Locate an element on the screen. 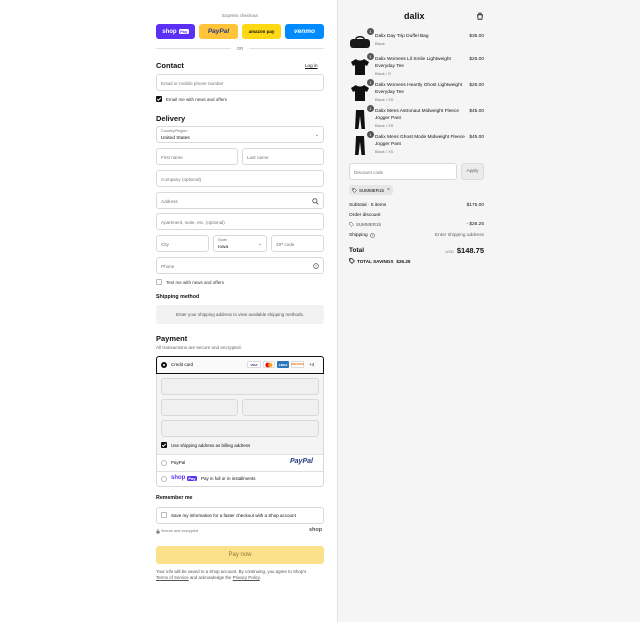 This screenshot has height=622, width=640. phone-placeholder: Phone is located at coordinates (168, 266).